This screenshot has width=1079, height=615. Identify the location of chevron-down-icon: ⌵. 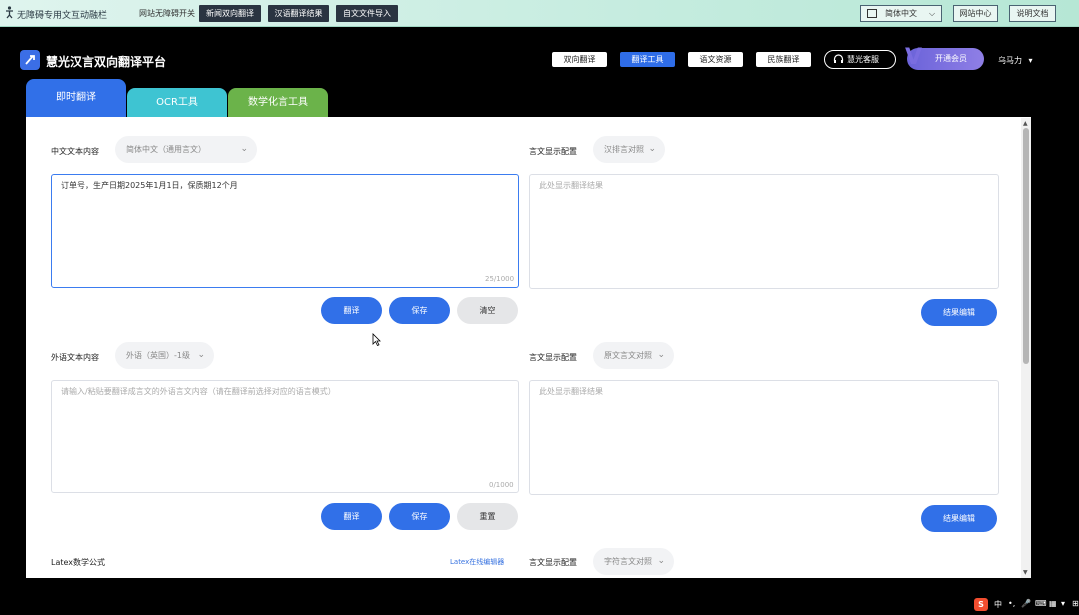
(932, 13).